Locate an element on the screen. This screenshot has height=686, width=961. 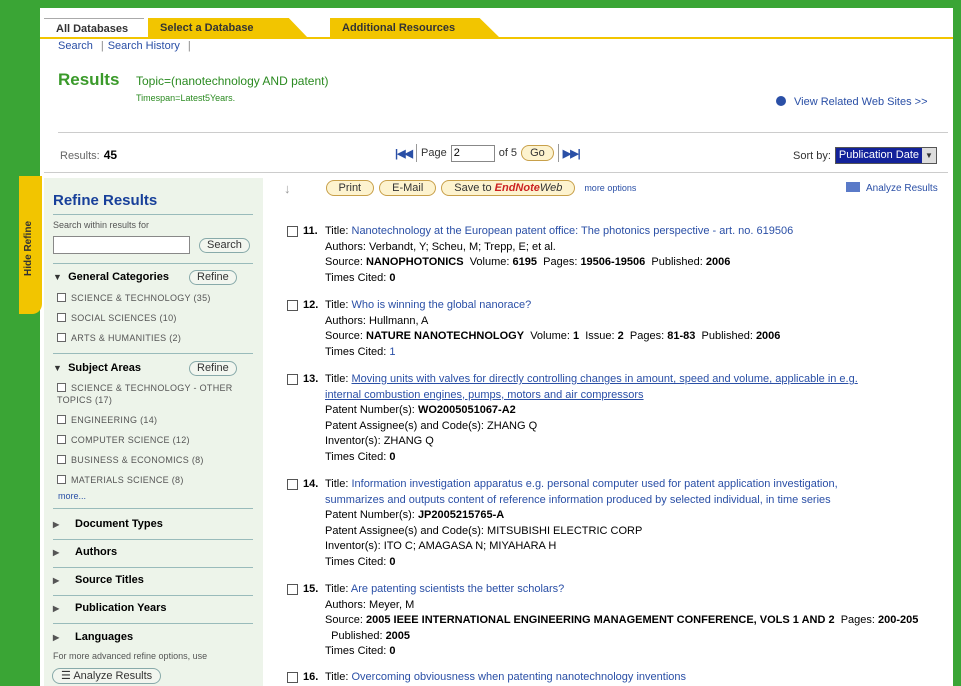
search-link: Search is located at coordinates (75, 46).